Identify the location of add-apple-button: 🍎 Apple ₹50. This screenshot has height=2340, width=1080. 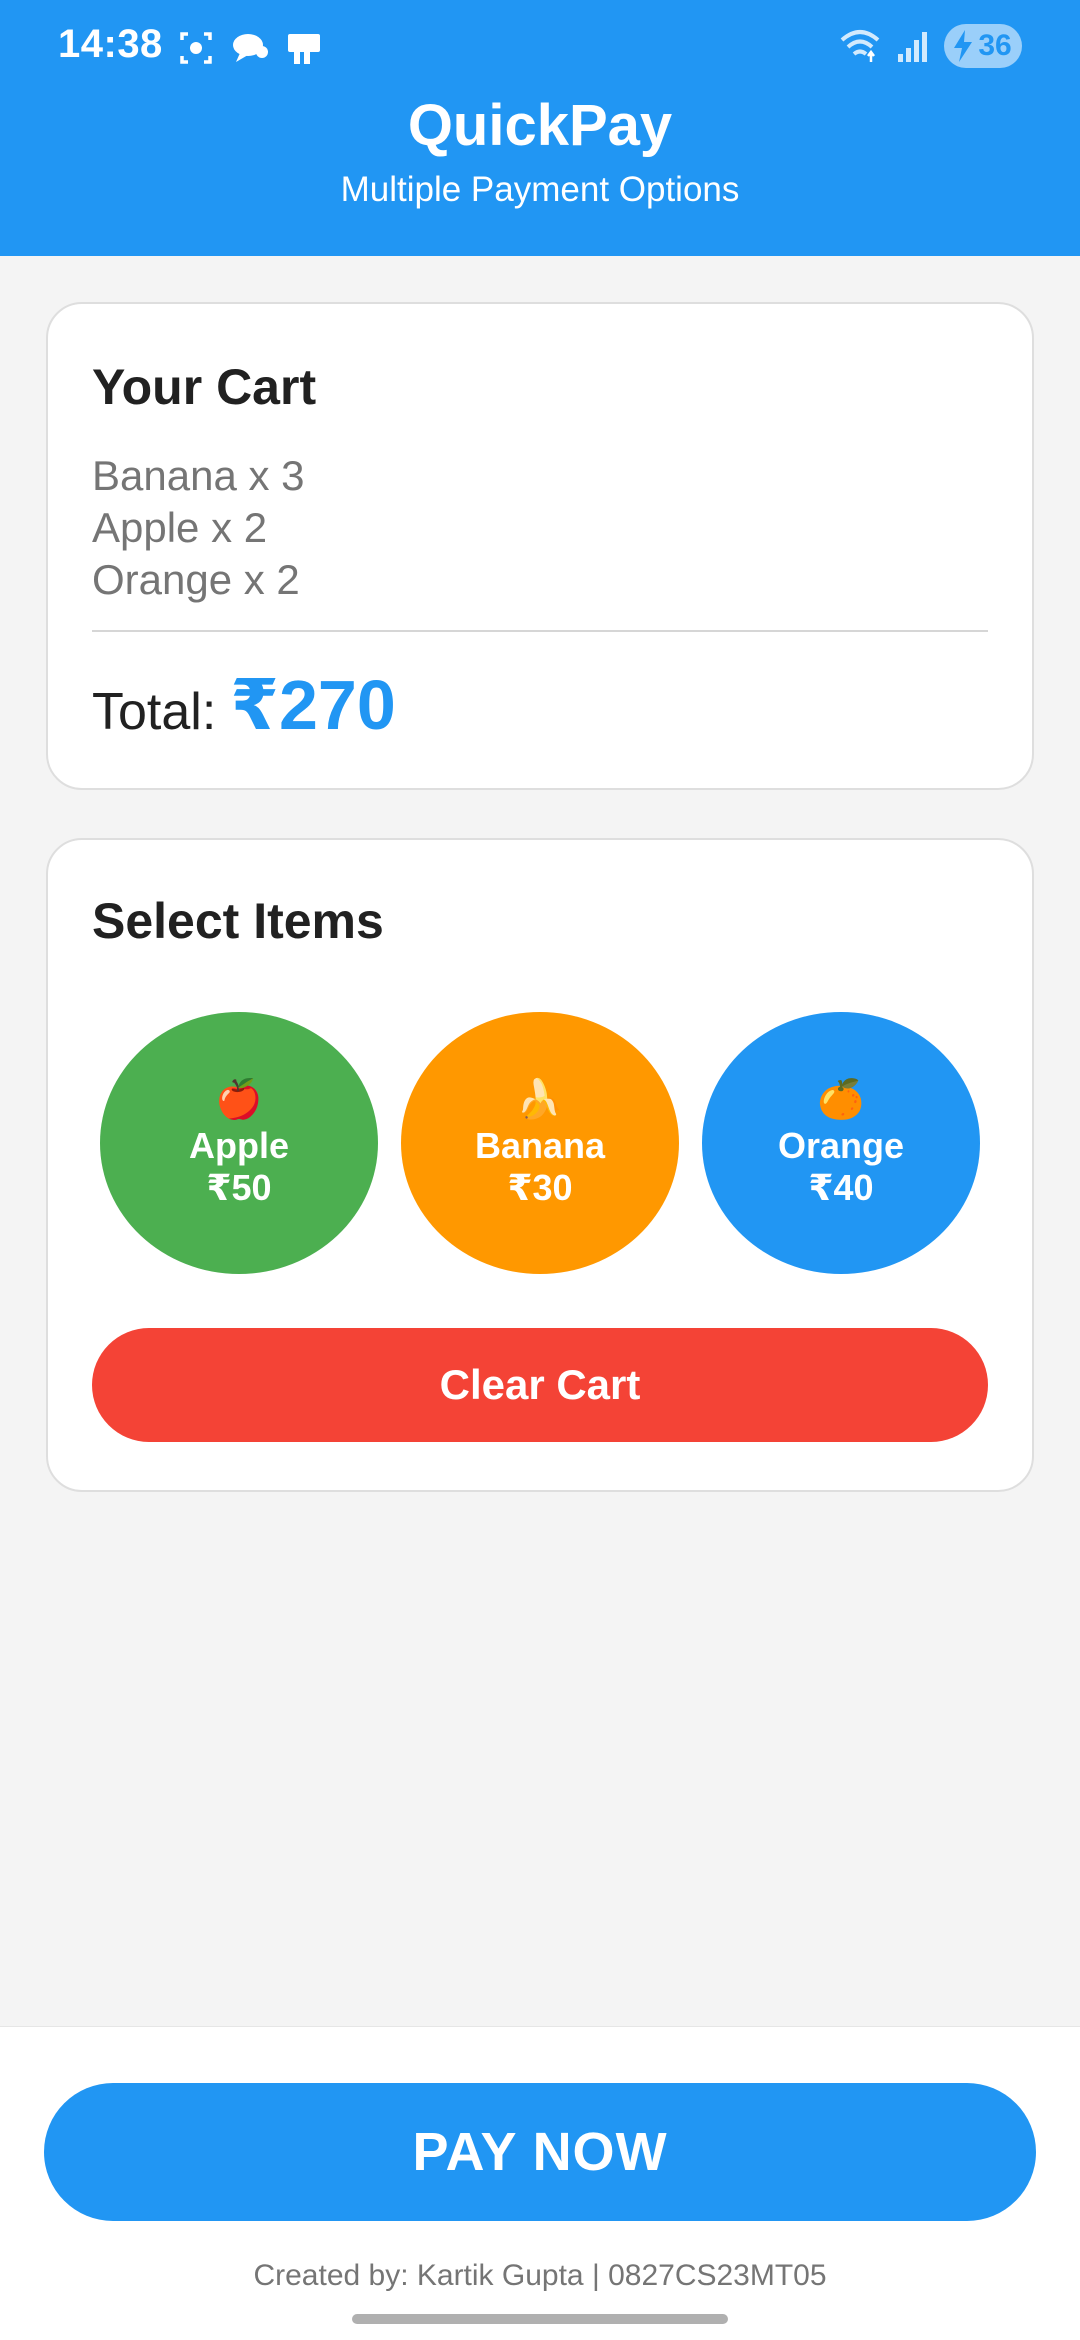
(239, 1143).